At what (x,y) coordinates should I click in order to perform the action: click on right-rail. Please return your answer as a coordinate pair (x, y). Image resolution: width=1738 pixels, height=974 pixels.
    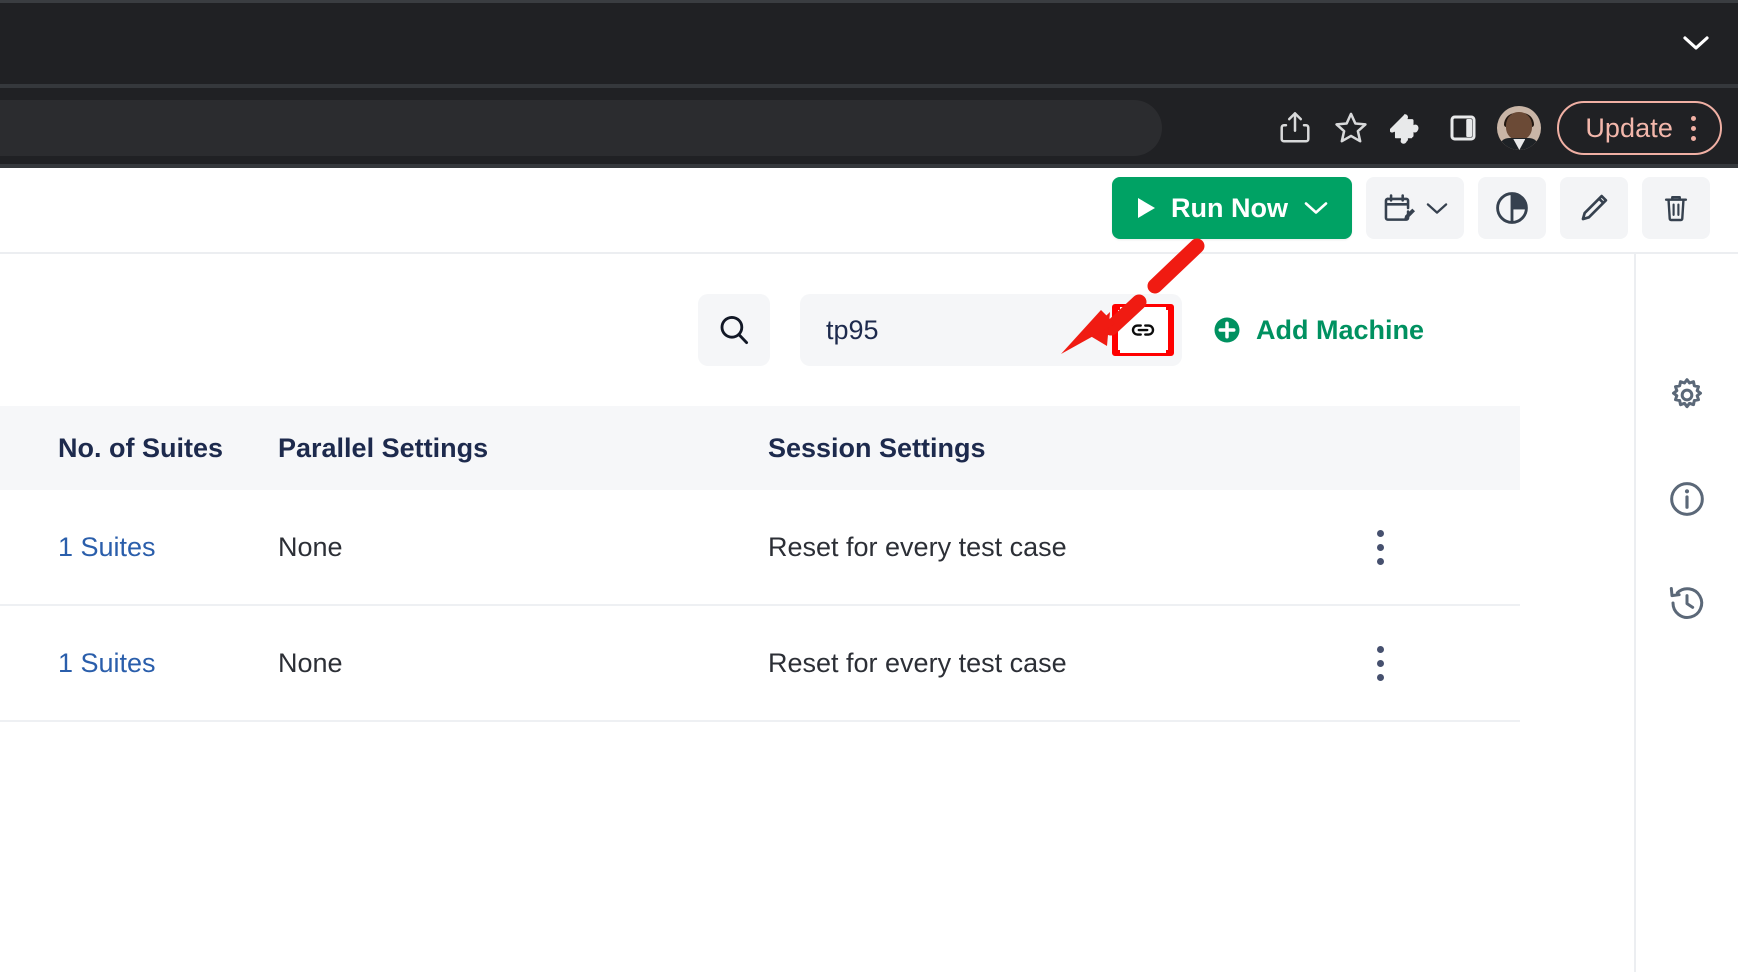
    Looking at the image, I should click on (1686, 613).